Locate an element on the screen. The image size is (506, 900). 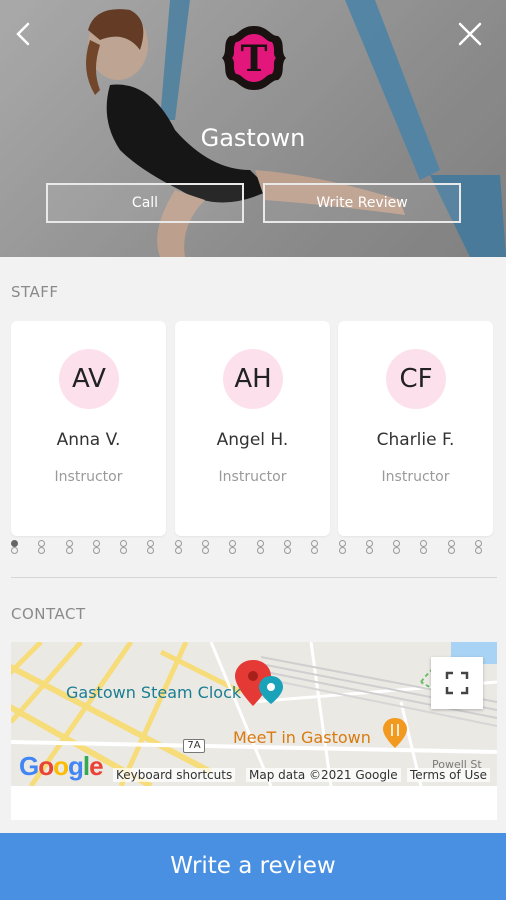
staff-card: CF Charlie F. Instructor is located at coordinates (415, 428).